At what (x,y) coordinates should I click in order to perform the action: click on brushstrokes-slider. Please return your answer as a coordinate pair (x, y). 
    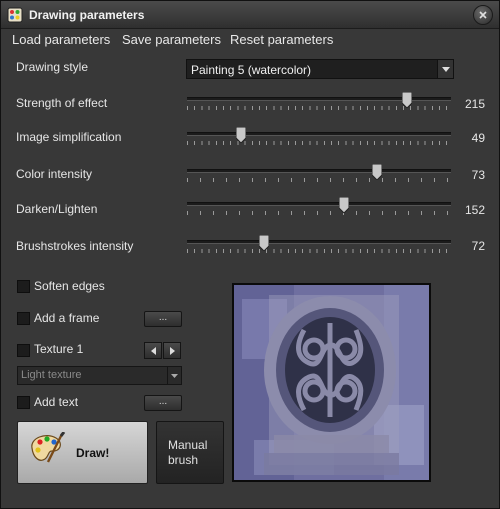
    Looking at the image, I should click on (320, 245).